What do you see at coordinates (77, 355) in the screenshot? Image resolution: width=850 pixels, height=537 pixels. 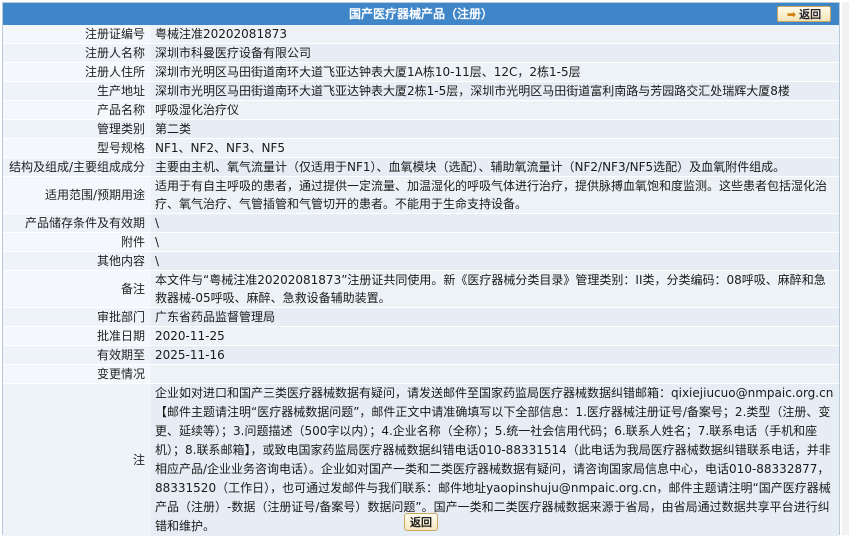 I see `field-label: 有效期至` at bounding box center [77, 355].